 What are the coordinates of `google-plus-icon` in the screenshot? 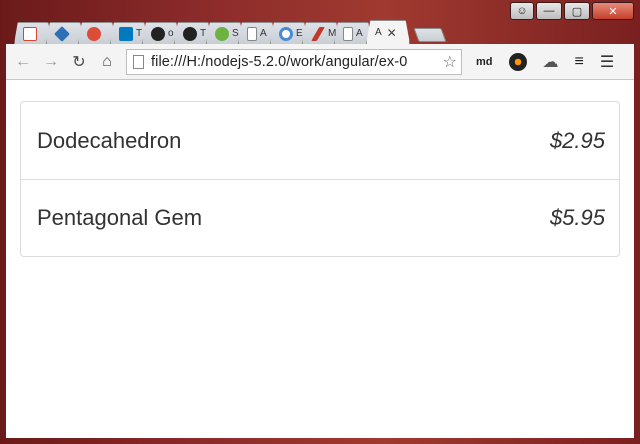 It's located at (94, 33).